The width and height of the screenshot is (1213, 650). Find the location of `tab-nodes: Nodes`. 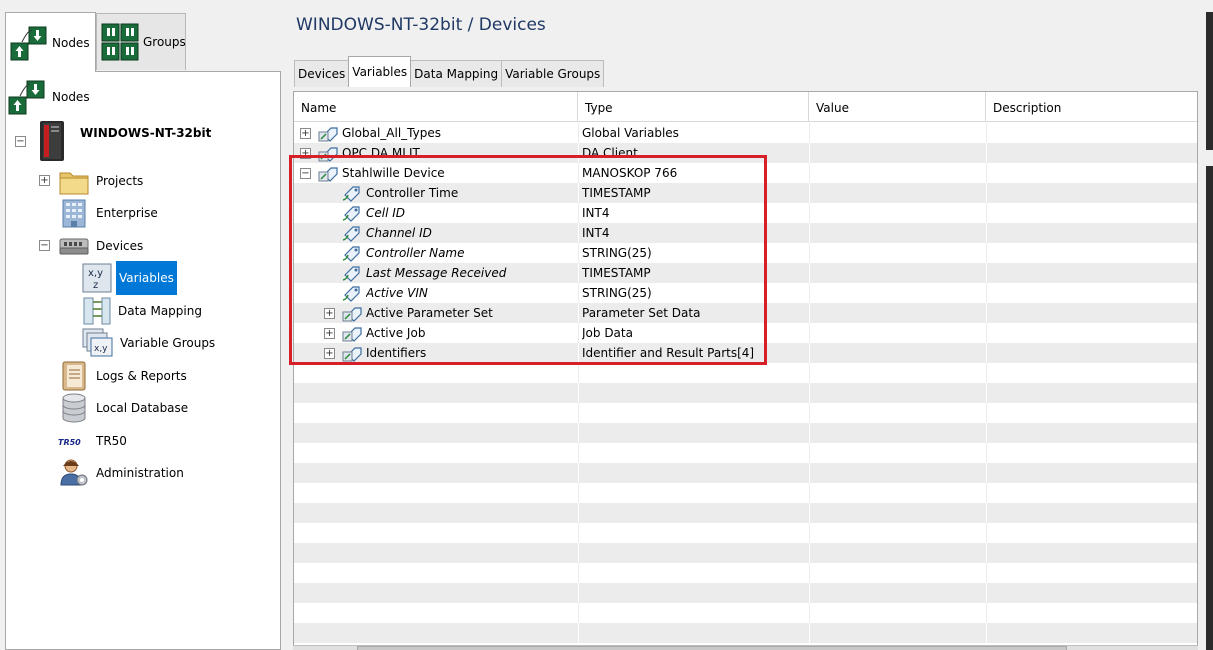

tab-nodes: Nodes is located at coordinates (50, 42).